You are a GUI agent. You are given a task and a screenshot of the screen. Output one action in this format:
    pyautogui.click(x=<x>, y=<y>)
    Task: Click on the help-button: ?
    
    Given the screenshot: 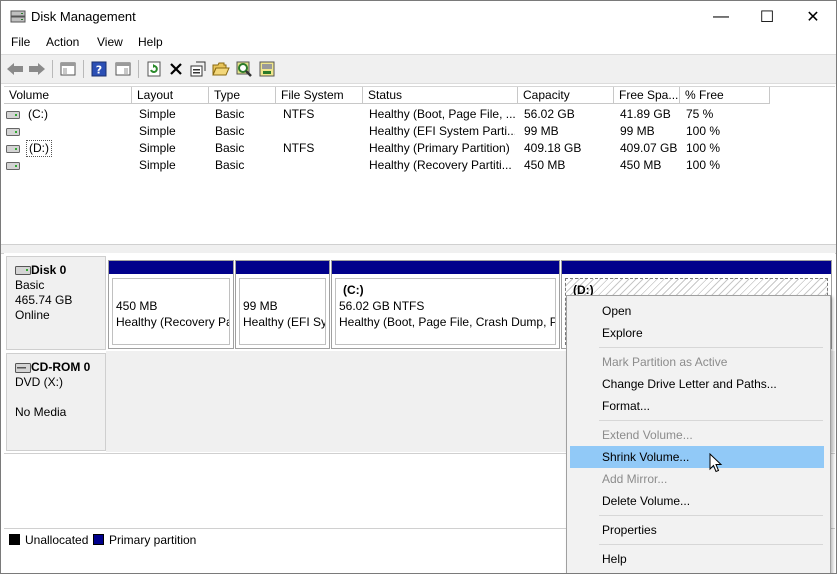 What is the action you would take?
    pyautogui.click(x=99, y=69)
    